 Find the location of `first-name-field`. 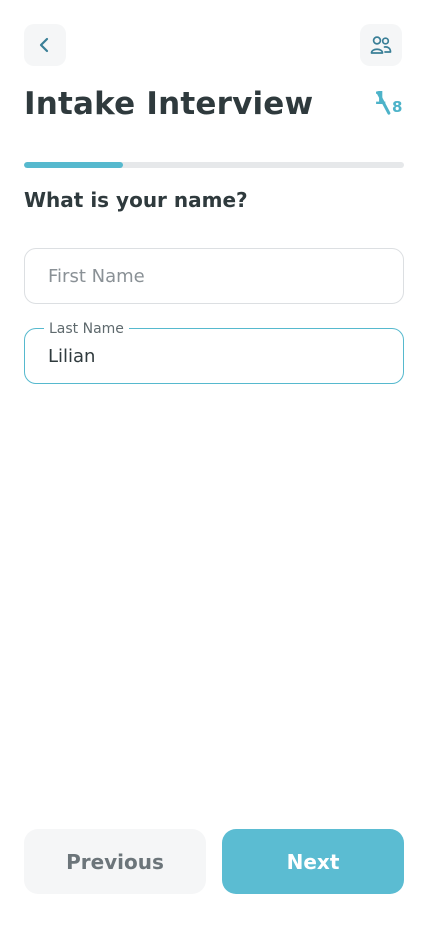

first-name-field is located at coordinates (214, 276).